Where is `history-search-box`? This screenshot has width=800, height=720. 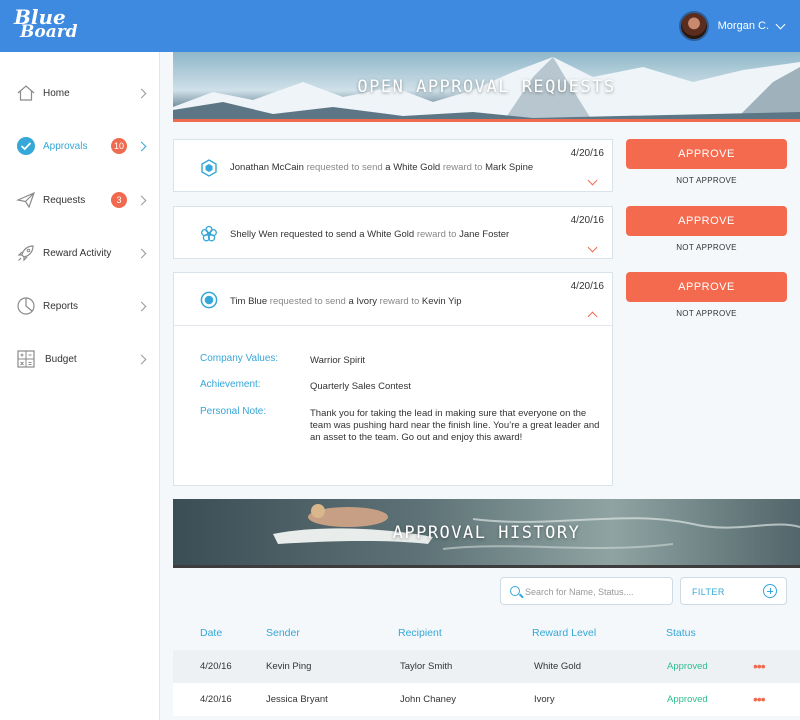
history-search-box is located at coordinates (586, 591).